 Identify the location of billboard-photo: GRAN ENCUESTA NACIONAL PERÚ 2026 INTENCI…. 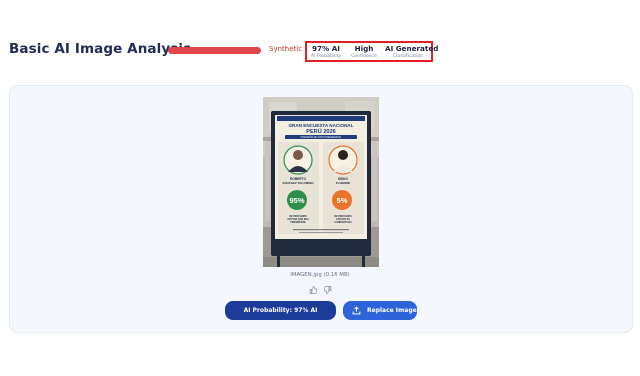
(321, 182).